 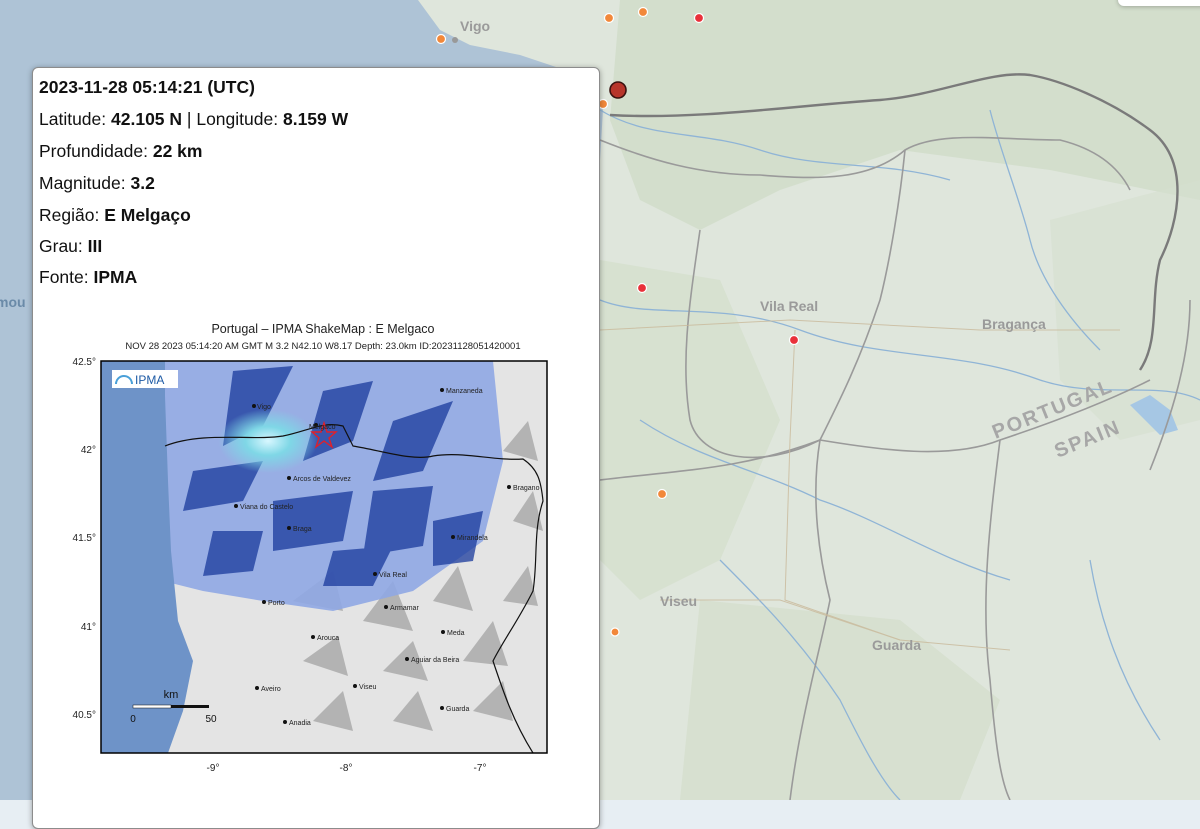 I want to click on x-tick-label: -8°, so click(x=346, y=768).